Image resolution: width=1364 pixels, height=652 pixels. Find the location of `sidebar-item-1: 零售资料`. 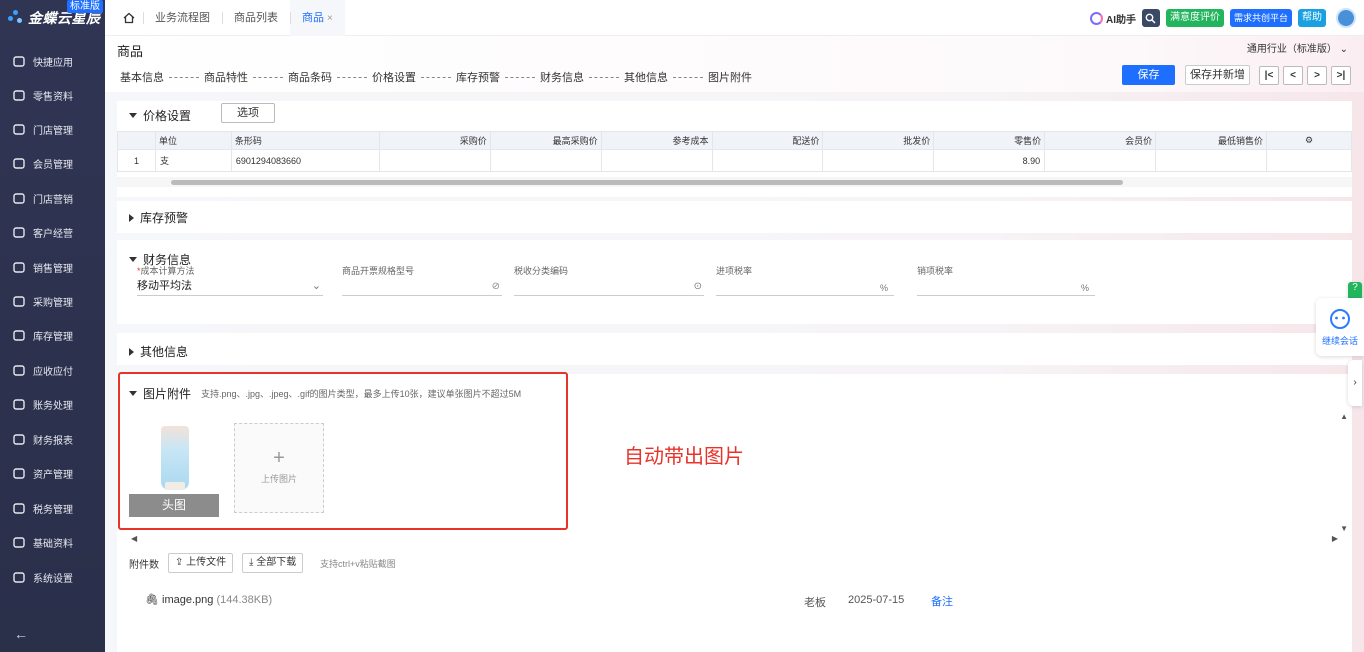

sidebar-item-1: 零售资料 is located at coordinates (52, 95).